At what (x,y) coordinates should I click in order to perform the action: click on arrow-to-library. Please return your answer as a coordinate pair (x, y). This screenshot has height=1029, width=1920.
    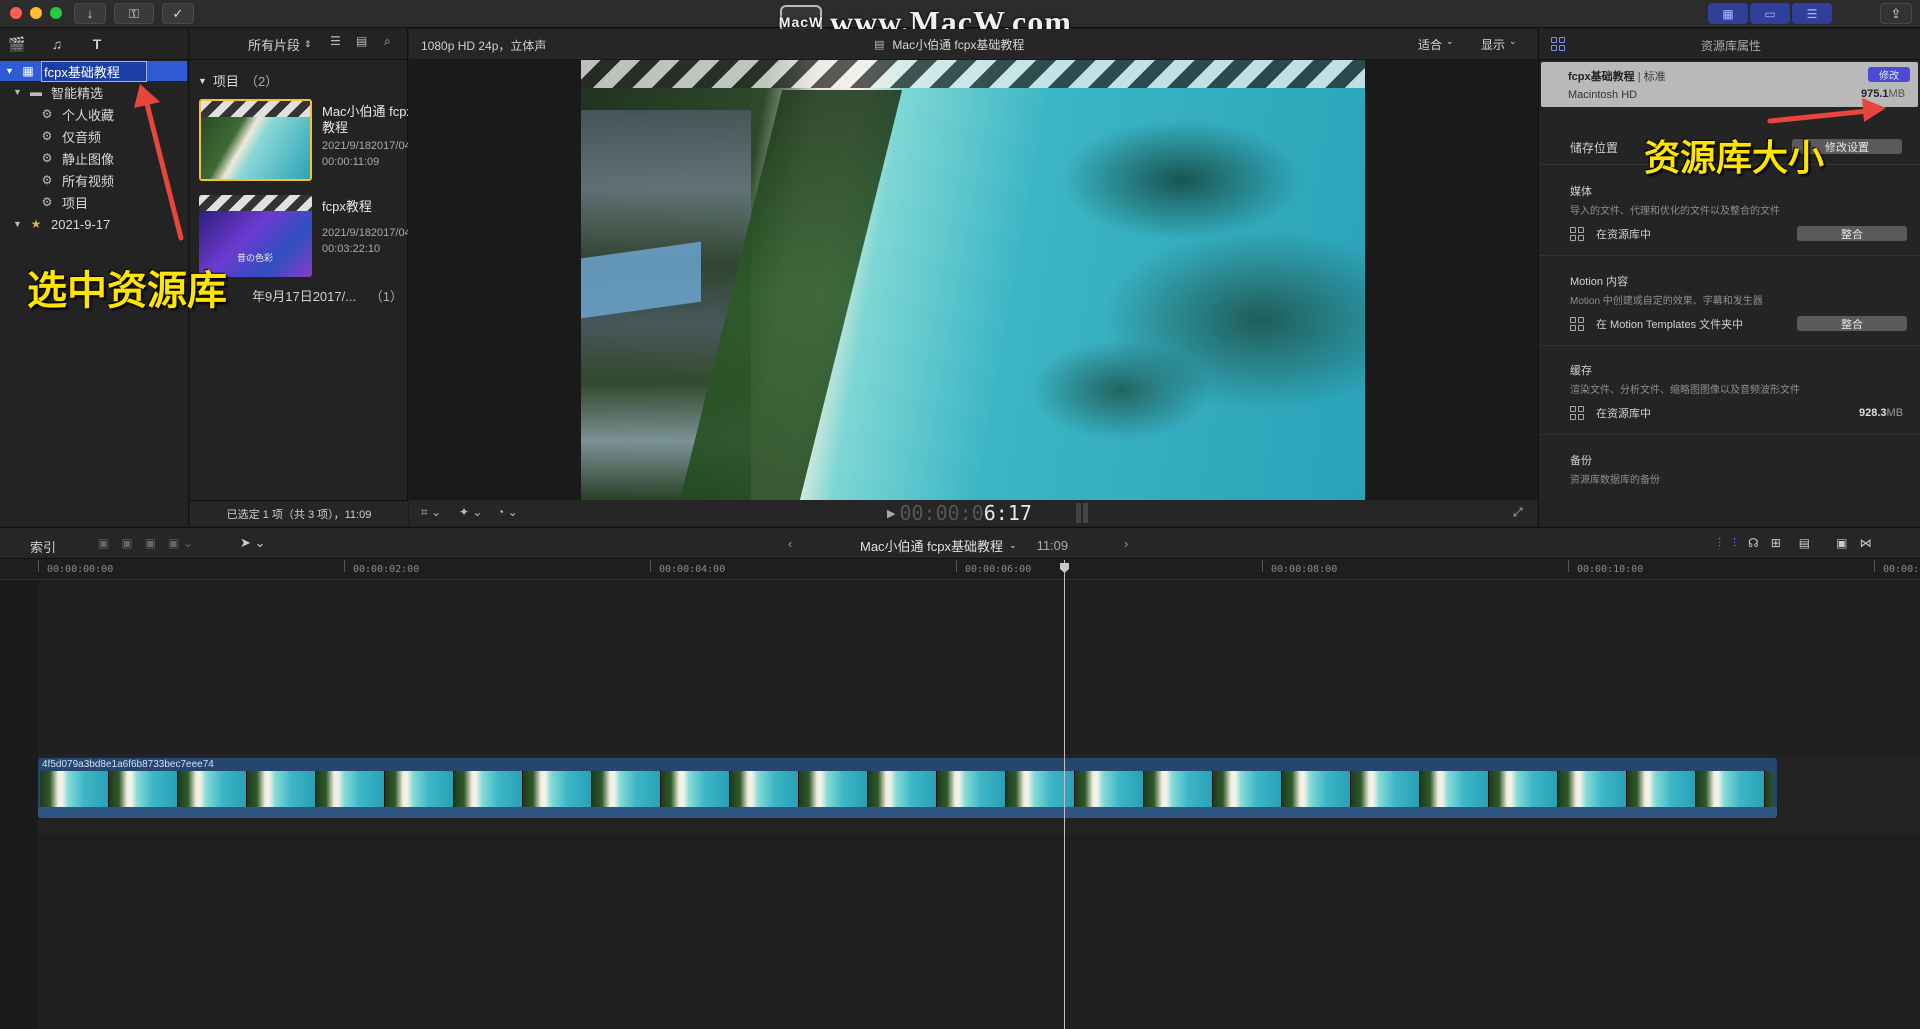
    Looking at the image, I should click on (159, 162).